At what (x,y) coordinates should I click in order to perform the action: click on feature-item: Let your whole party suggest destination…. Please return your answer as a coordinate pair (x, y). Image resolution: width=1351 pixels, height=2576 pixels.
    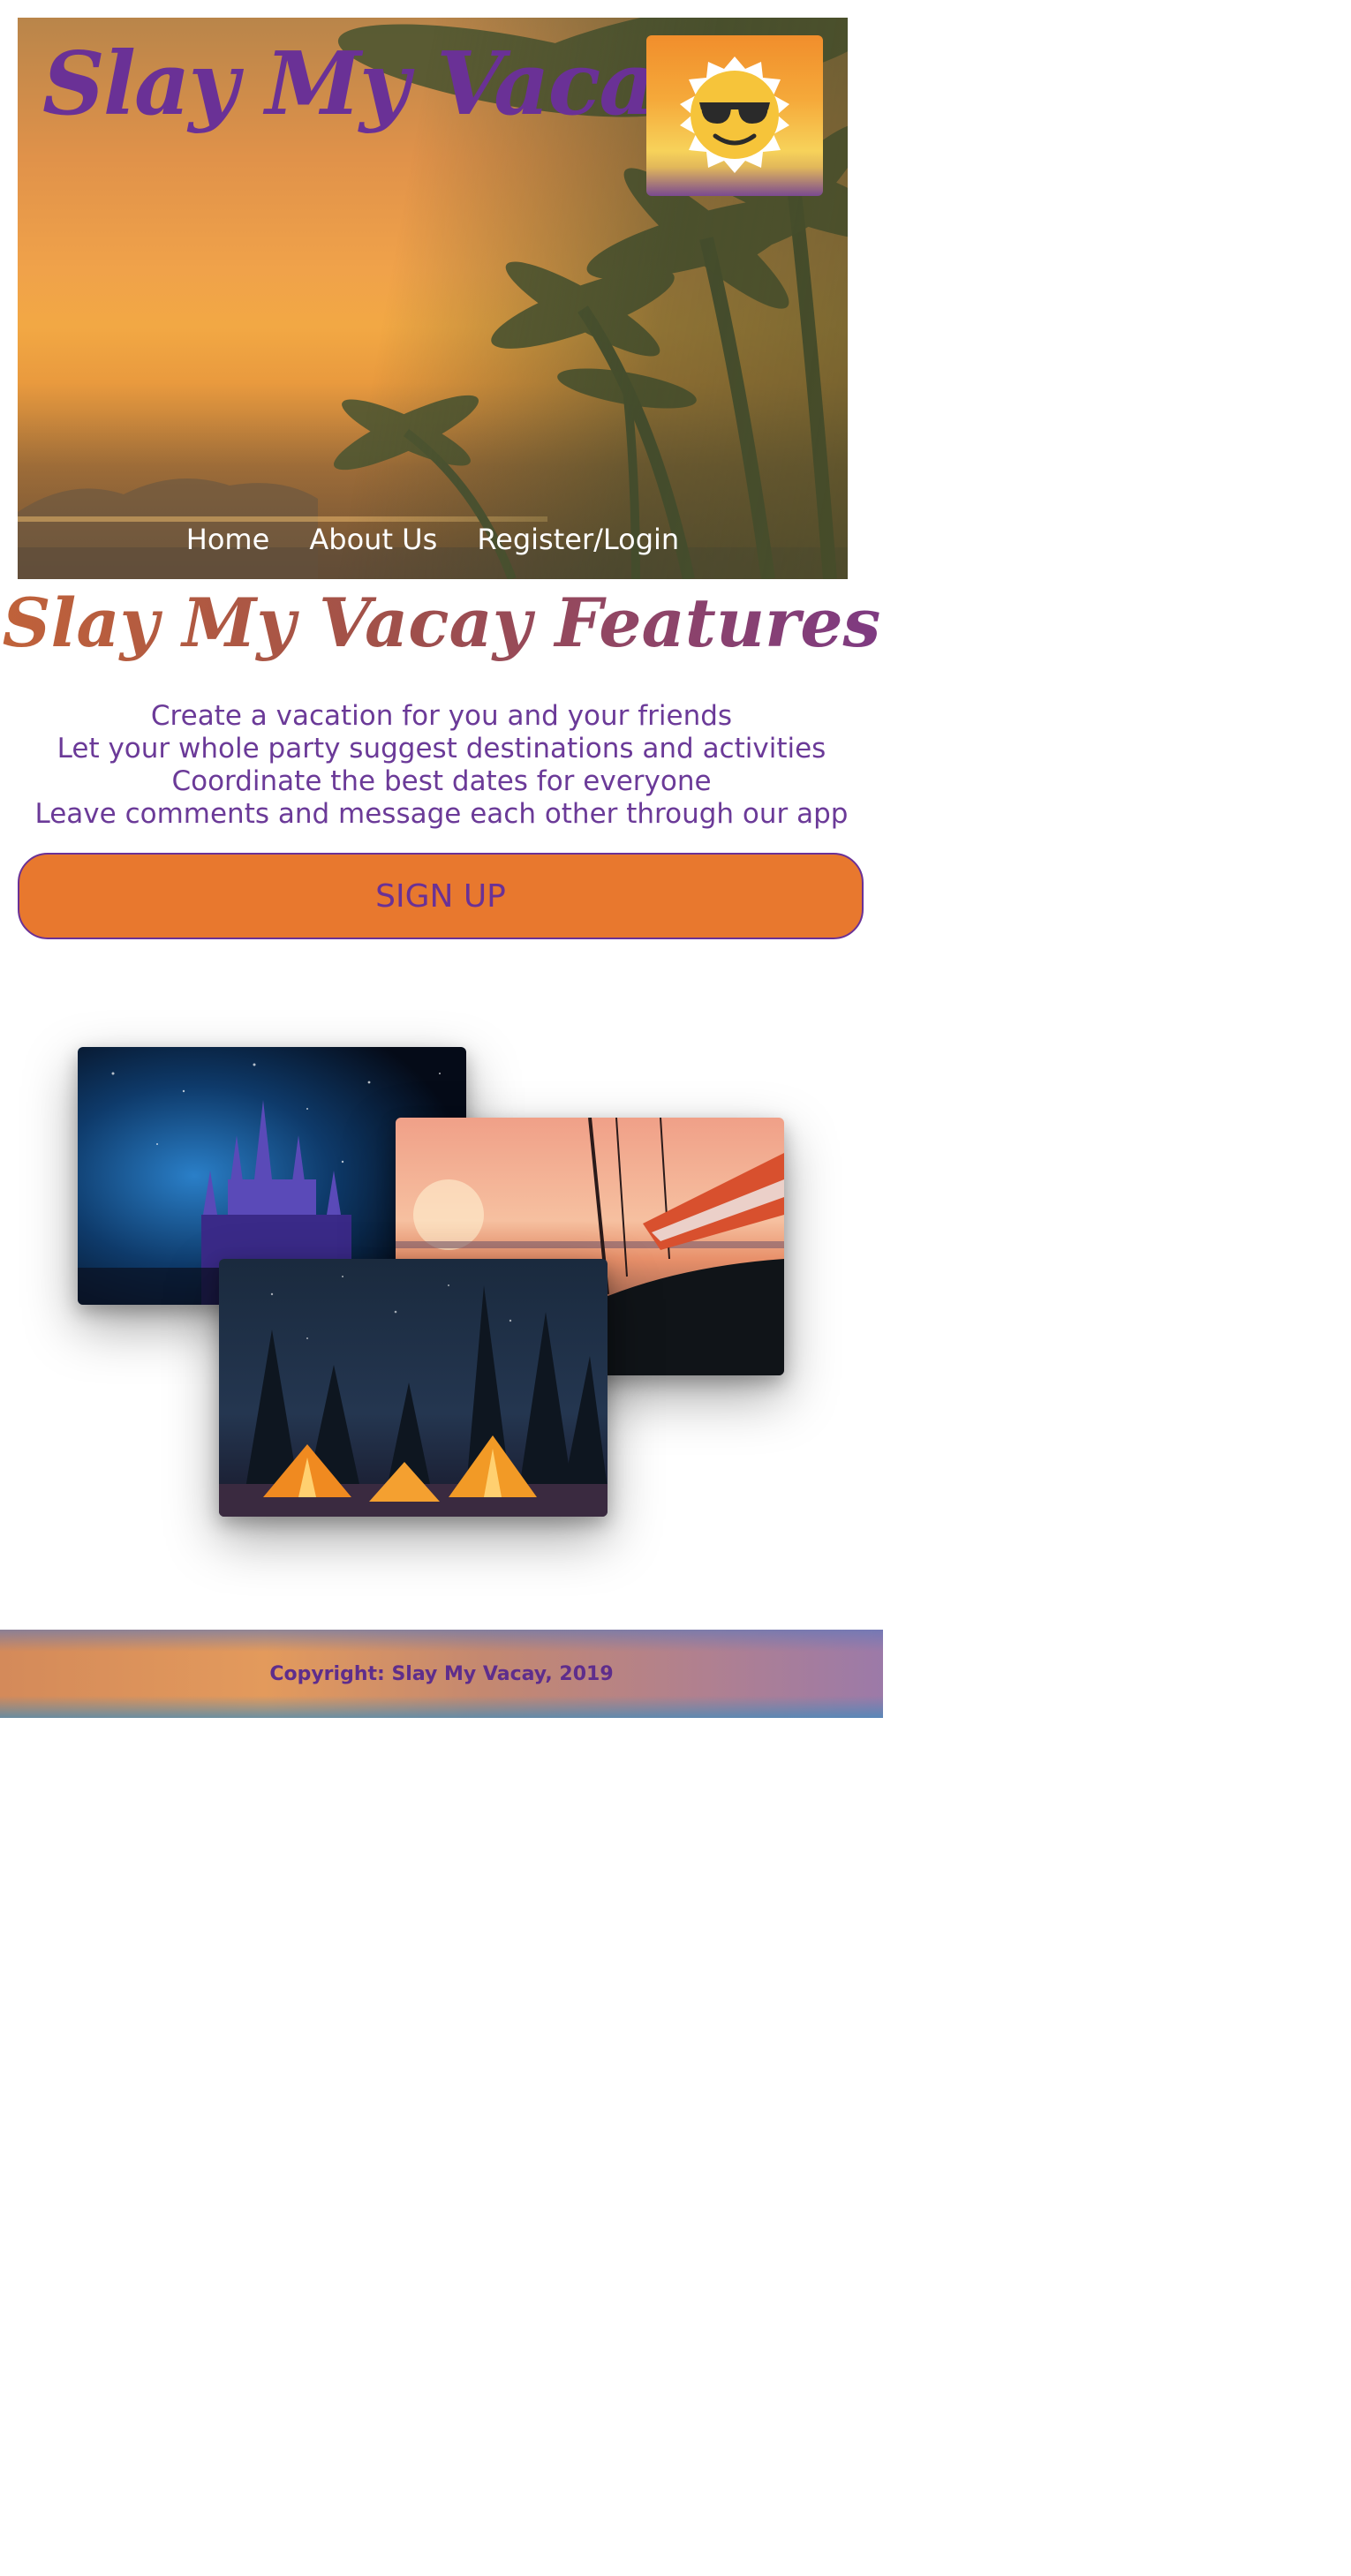
    Looking at the image, I should click on (441, 749).